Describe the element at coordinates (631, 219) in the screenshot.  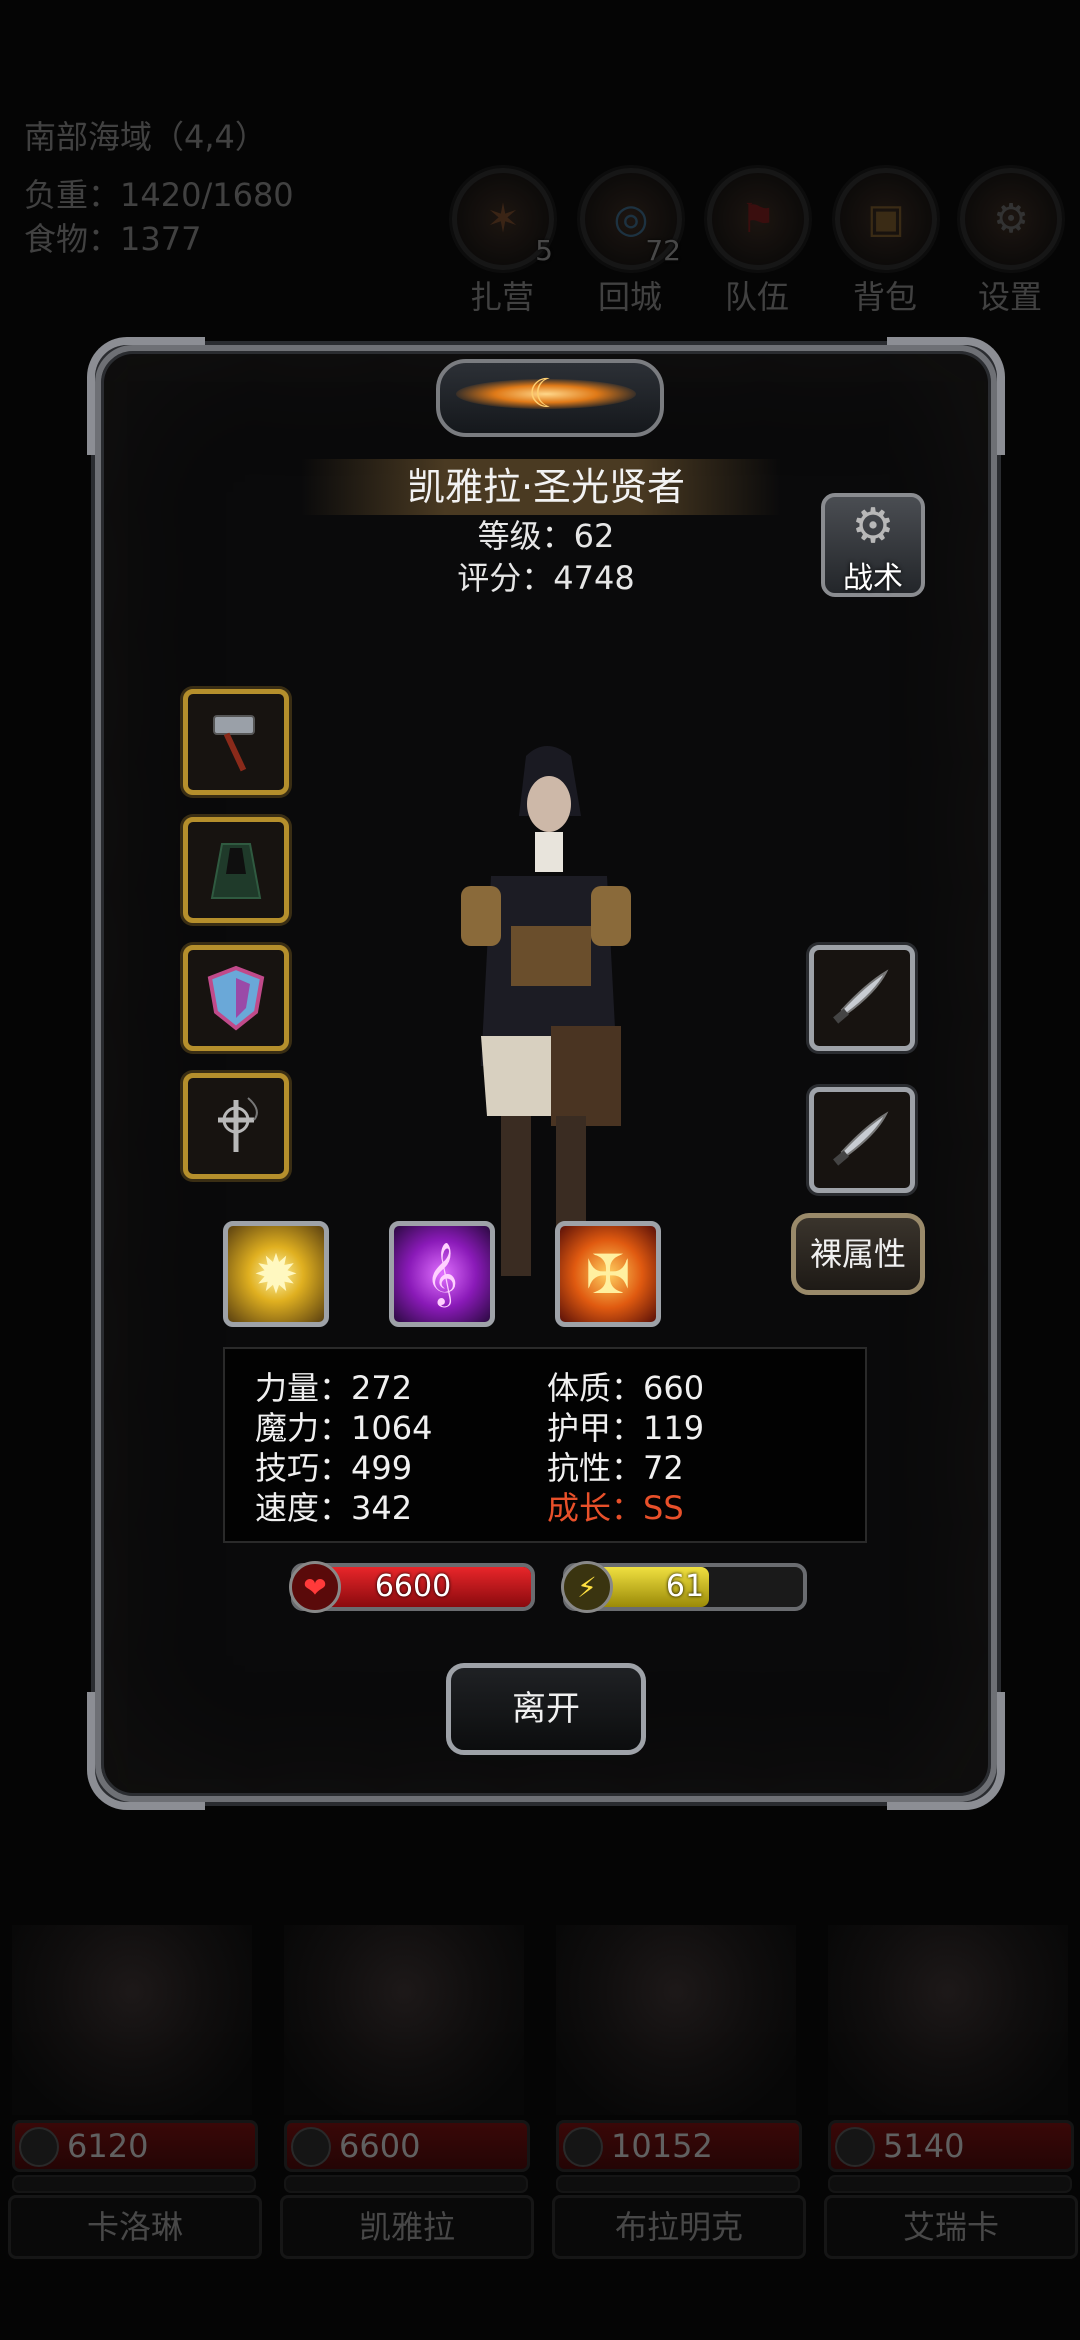
I see `portal-icon: ◎ 72` at that location.